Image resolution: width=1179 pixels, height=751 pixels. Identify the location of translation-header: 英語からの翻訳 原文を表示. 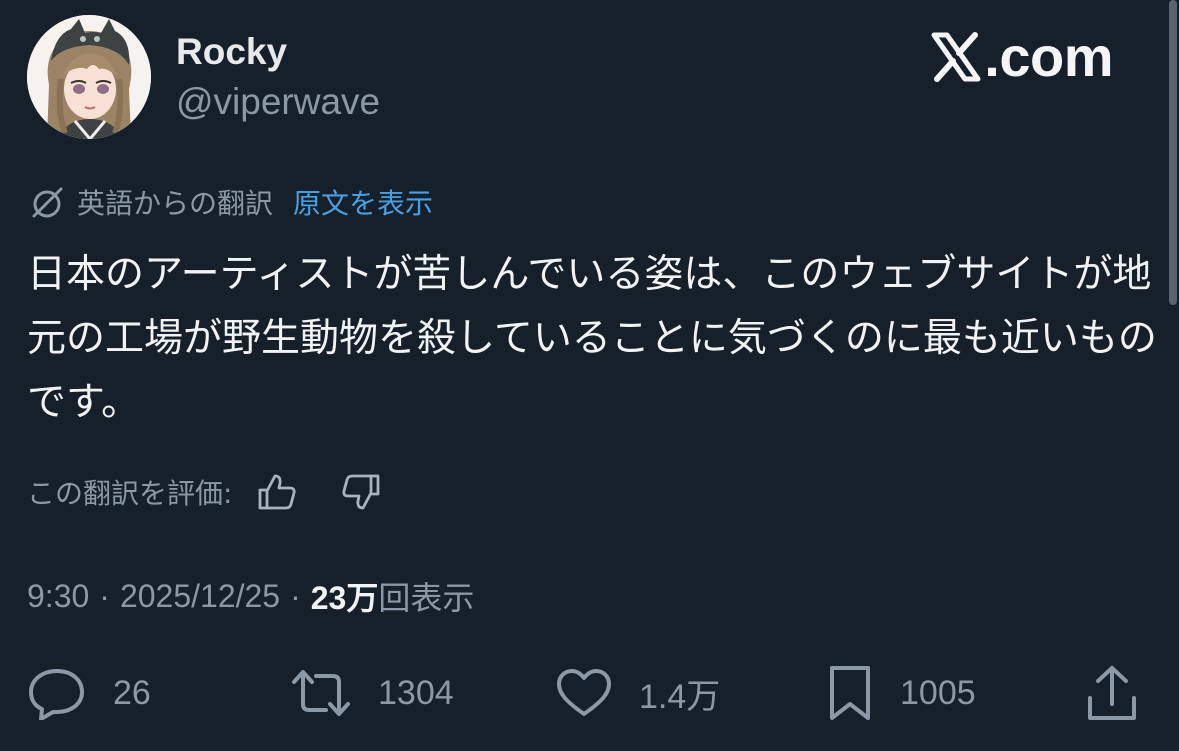
(230, 202).